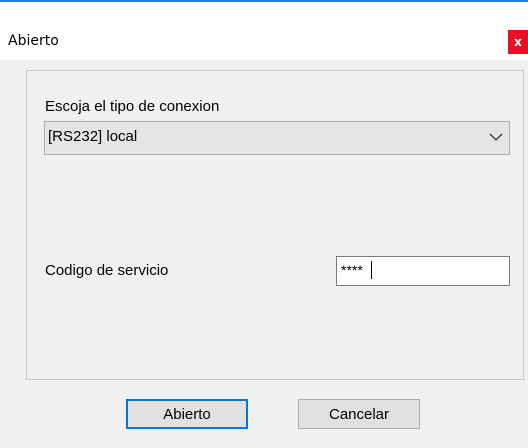 The height and width of the screenshot is (448, 528). I want to click on close-icon: x, so click(518, 42).